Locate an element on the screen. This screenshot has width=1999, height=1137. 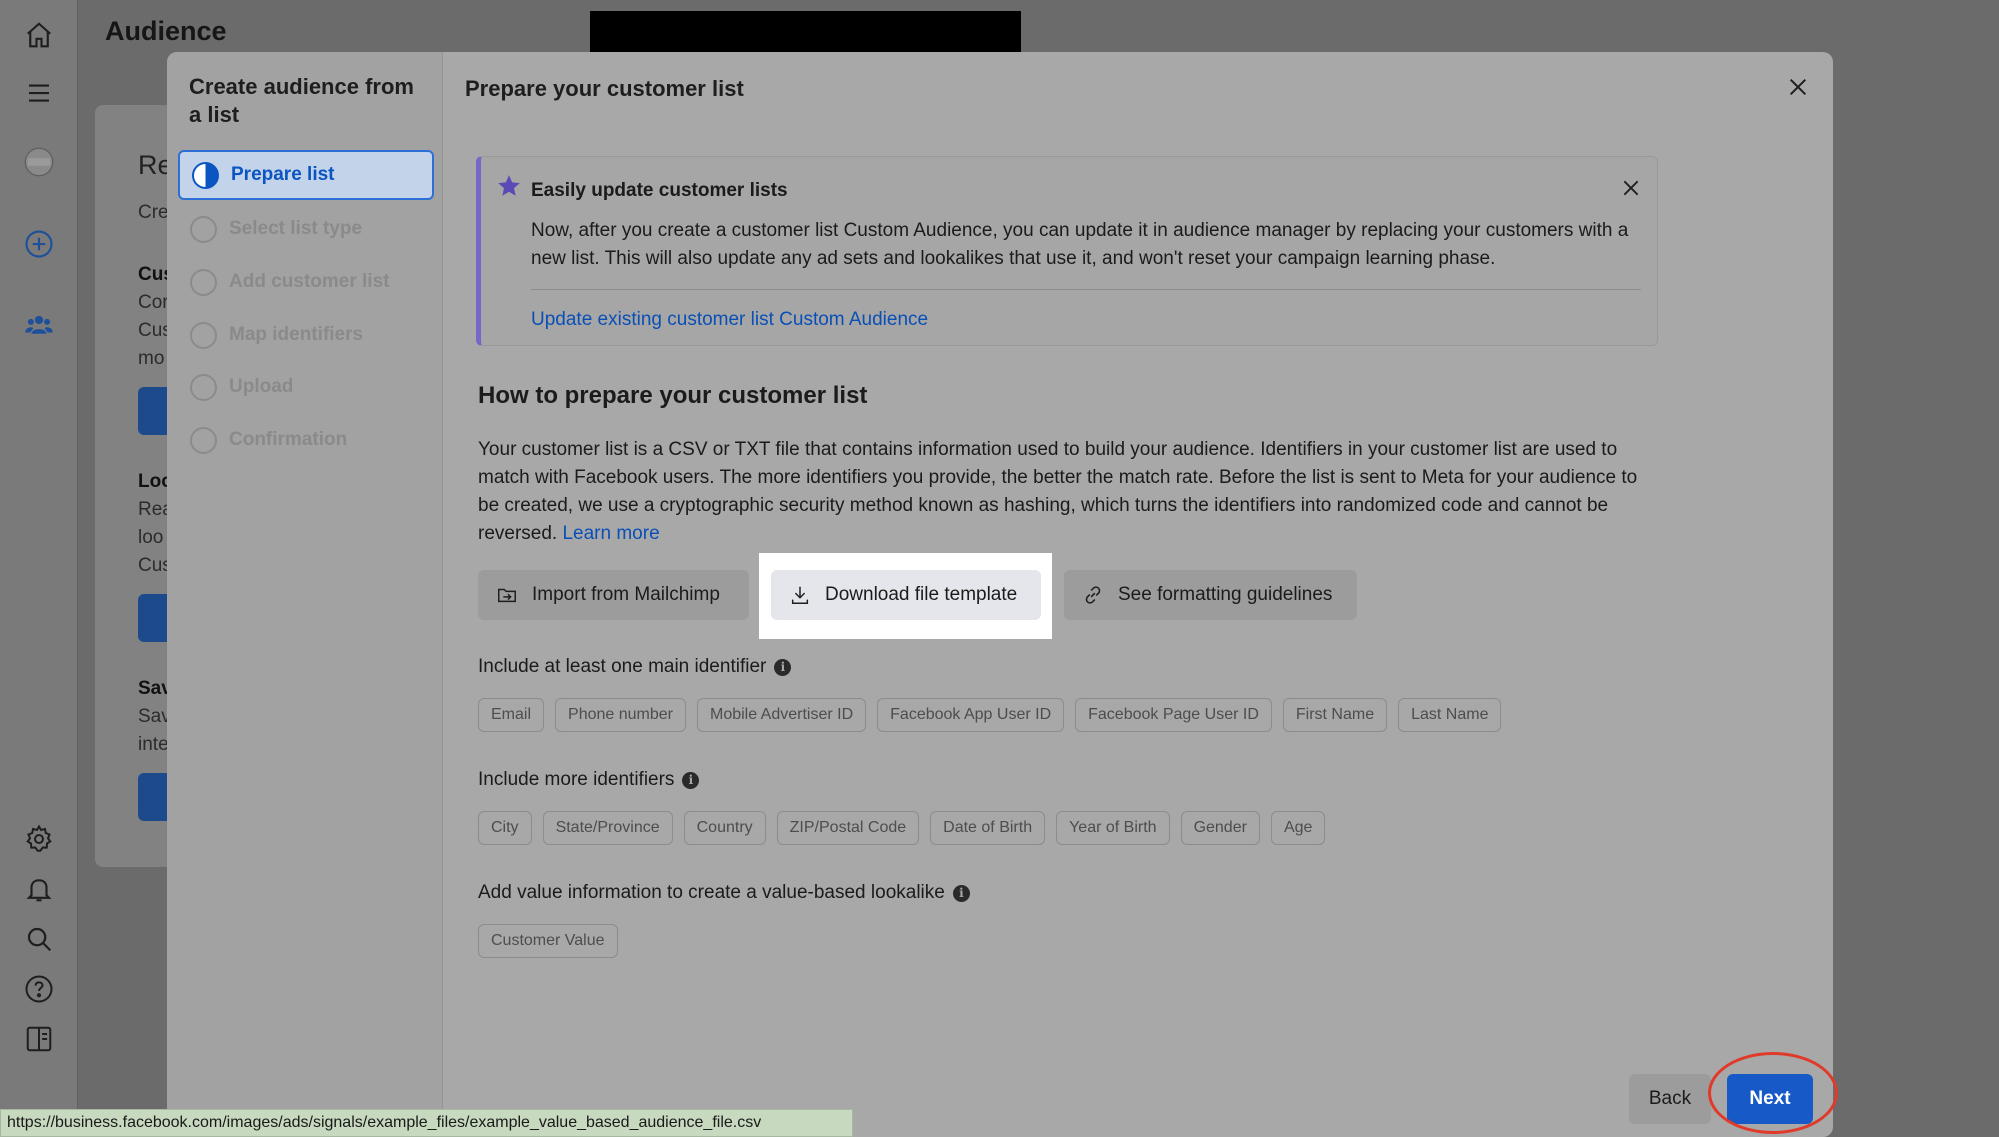
identifier-chip: Age is located at coordinates (1298, 828).